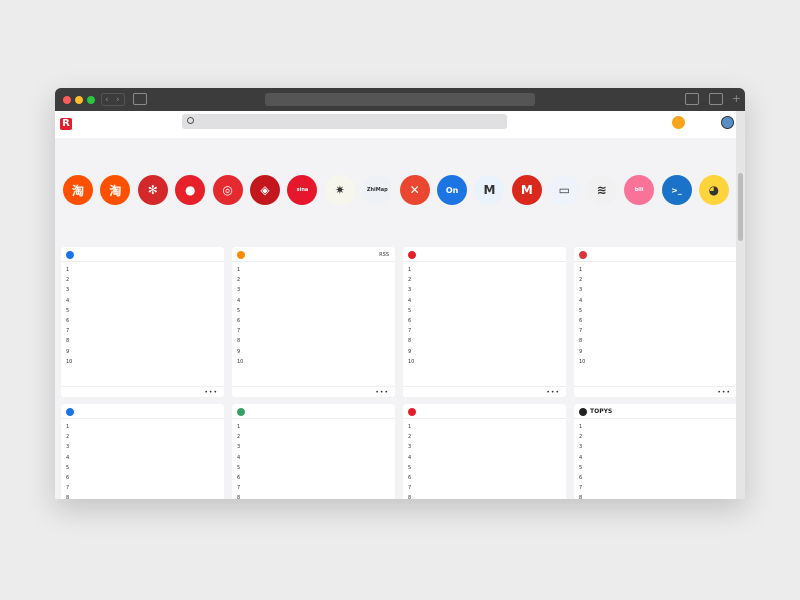  I want to click on zoom-window-button, so click(91, 100).